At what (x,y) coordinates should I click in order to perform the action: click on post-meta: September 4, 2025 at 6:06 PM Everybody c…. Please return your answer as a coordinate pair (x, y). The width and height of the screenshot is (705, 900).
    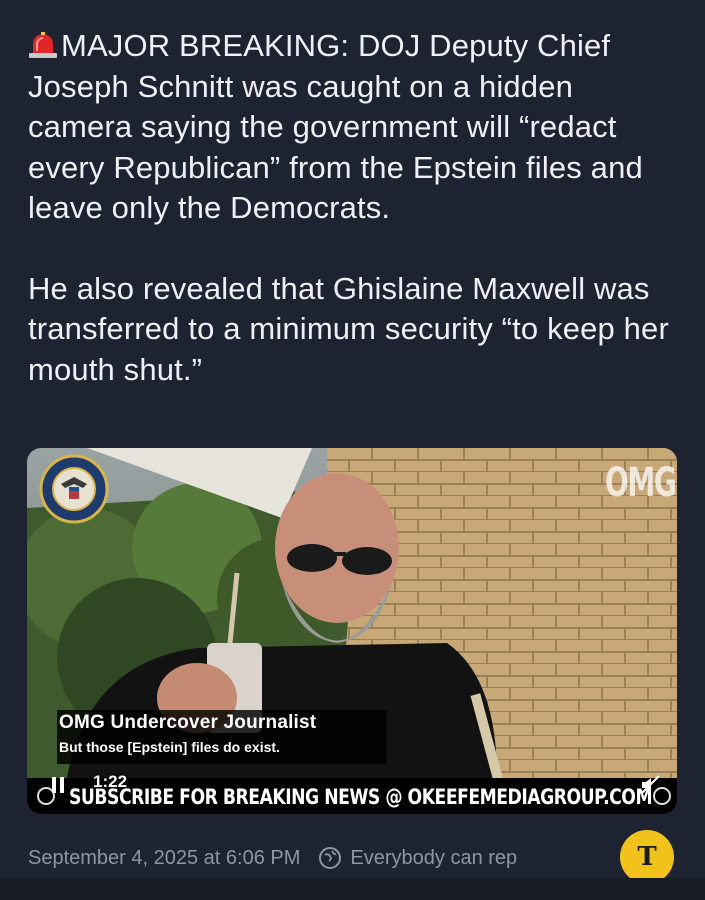
    Looking at the image, I should click on (272, 858).